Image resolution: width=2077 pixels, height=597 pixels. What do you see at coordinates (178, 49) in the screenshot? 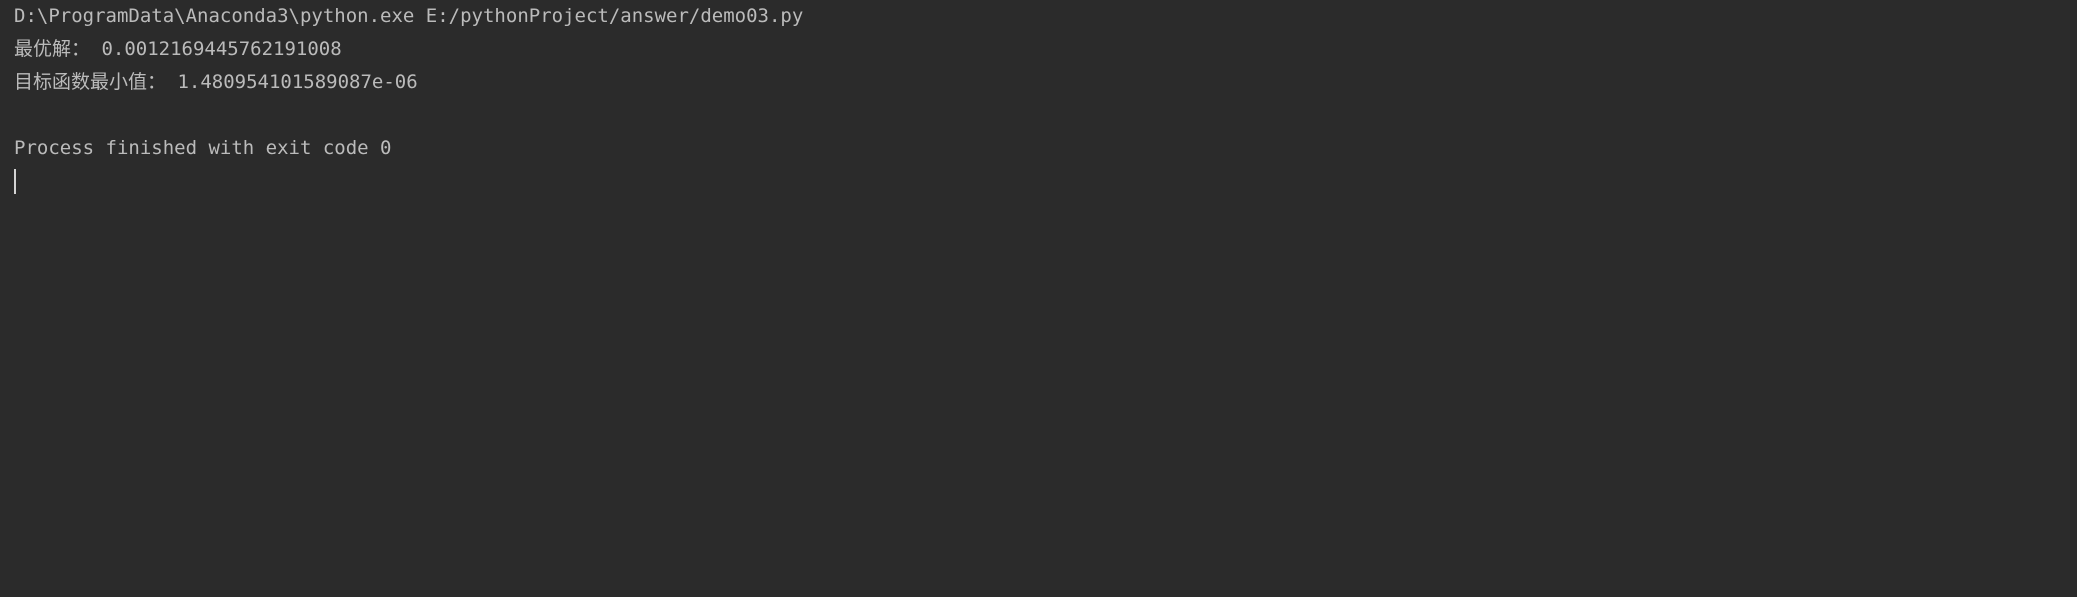
I see `output-line-optimal-solution: 最优解： 0.0012169445762191008` at bounding box center [178, 49].